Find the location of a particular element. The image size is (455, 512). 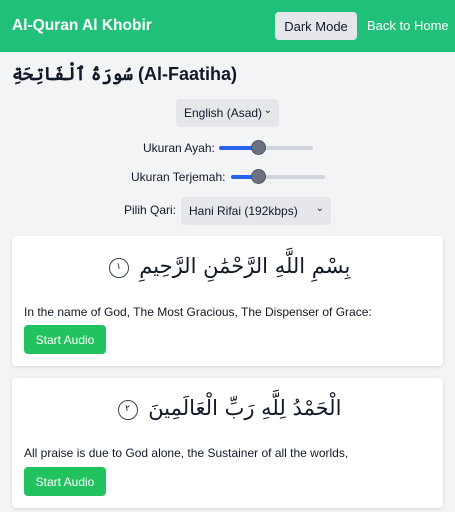

qari-select-value: Hani Rifai (192kbps) is located at coordinates (243, 211).